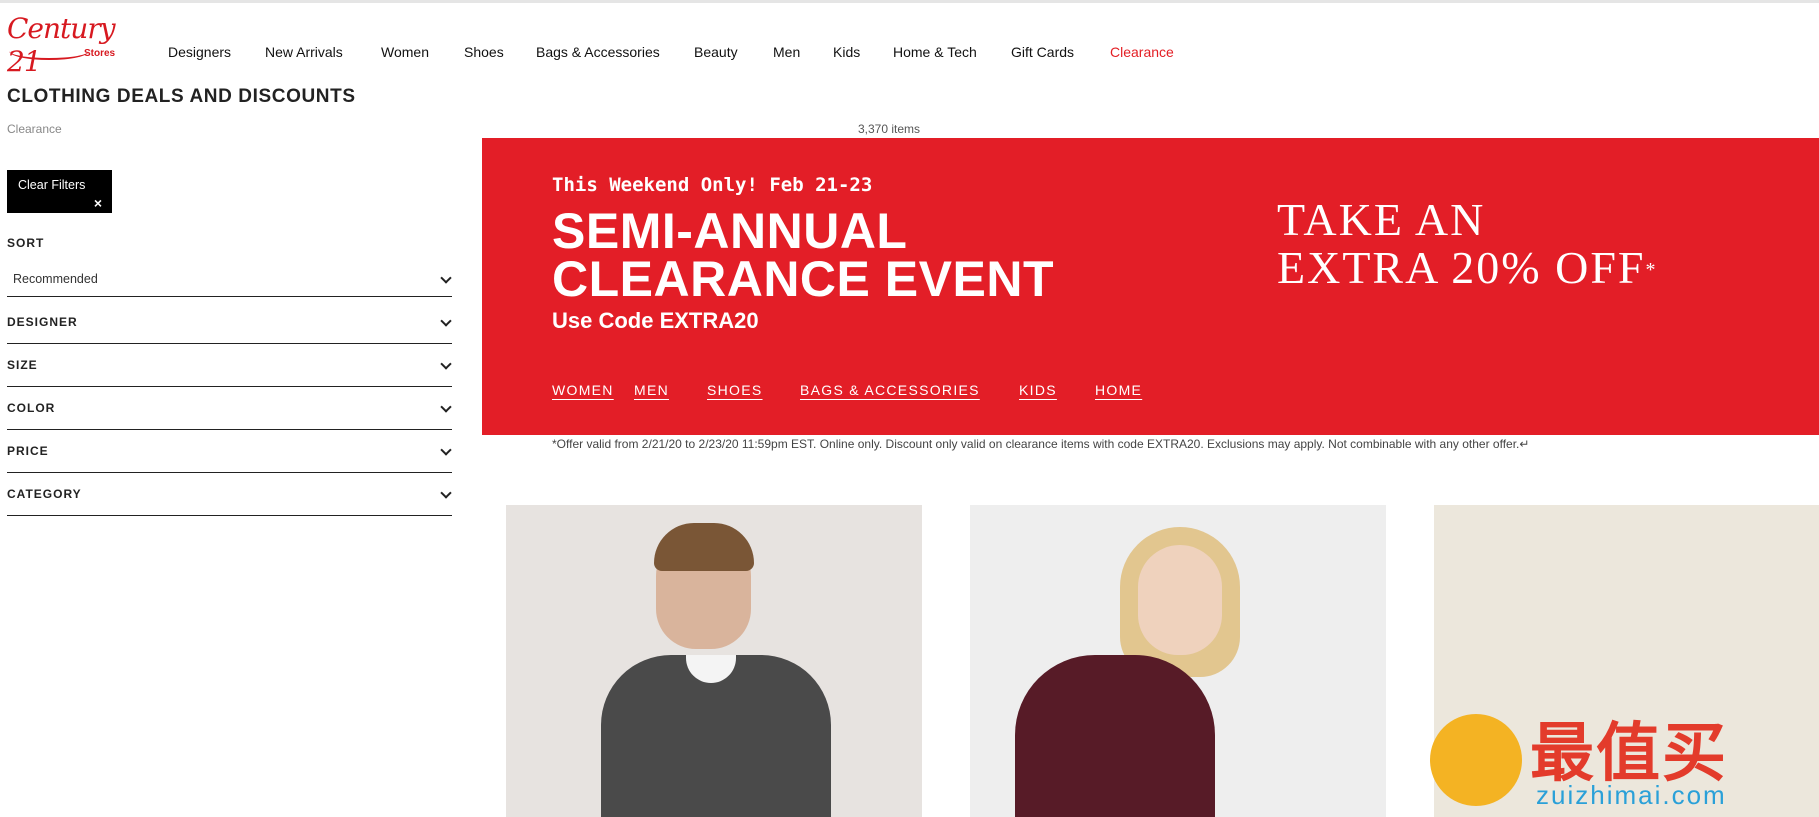  I want to click on nav-clearance: Clearance, so click(1142, 52).